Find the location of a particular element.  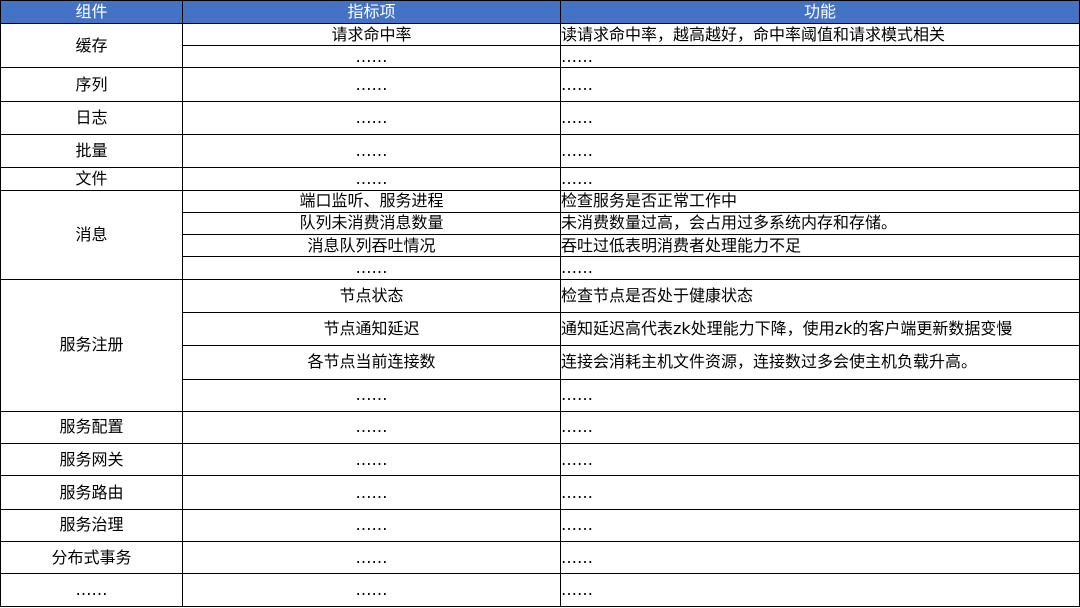

table-row: 消息 端口监听、服务进程 检查服务是否正常工作中 is located at coordinates (540, 234).